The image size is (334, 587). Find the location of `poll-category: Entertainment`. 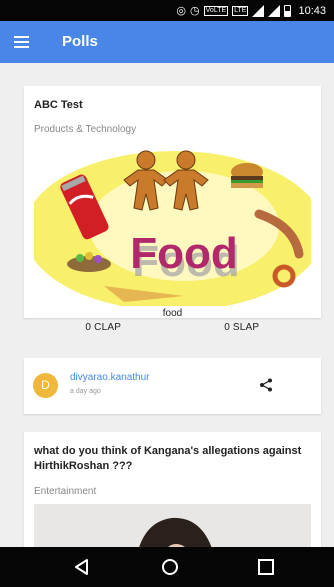

poll-category: Entertainment is located at coordinates (65, 491).